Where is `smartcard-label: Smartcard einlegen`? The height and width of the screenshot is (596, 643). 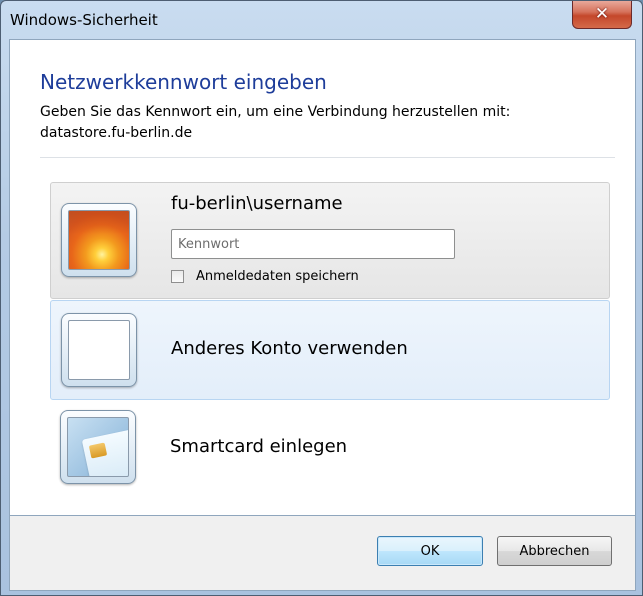 smartcard-label: Smartcard einlegen is located at coordinates (259, 446).